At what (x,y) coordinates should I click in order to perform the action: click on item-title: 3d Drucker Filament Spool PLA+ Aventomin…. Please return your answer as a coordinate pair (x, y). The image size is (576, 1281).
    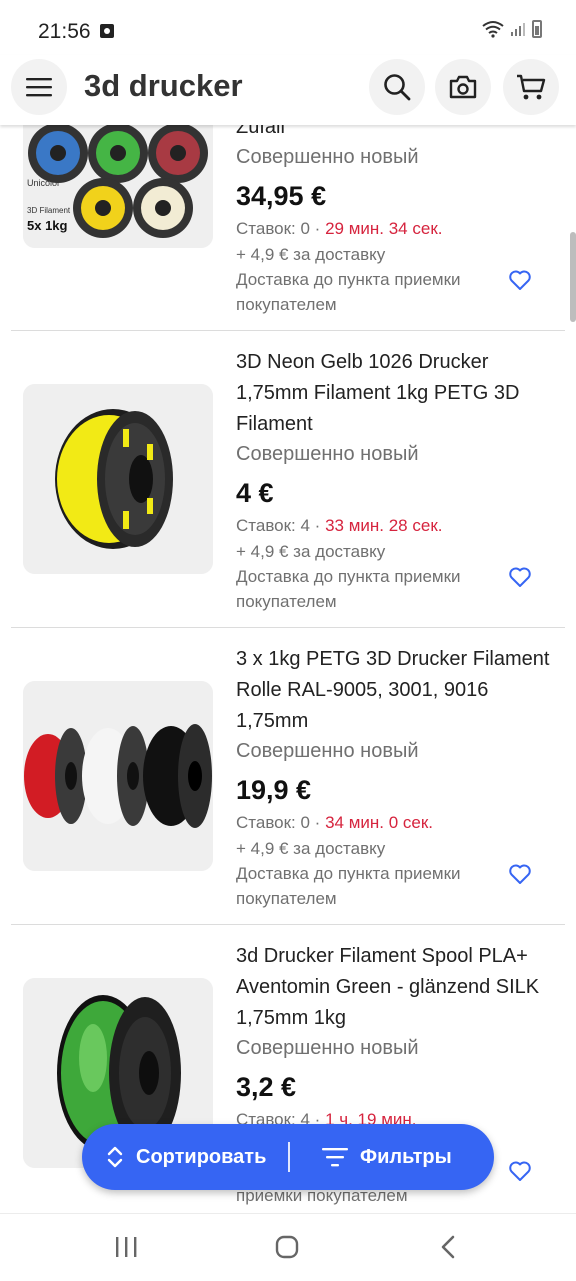
    Looking at the image, I should click on (396, 987).